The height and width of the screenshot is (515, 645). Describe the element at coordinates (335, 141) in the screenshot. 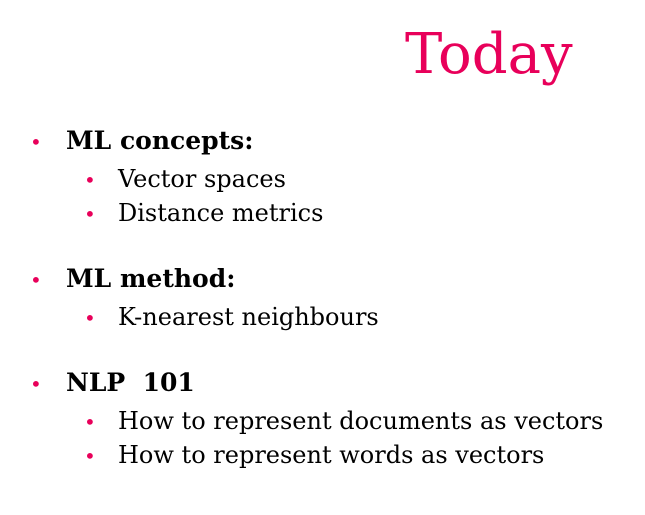

I see `section-heading: • ML concepts:` at that location.